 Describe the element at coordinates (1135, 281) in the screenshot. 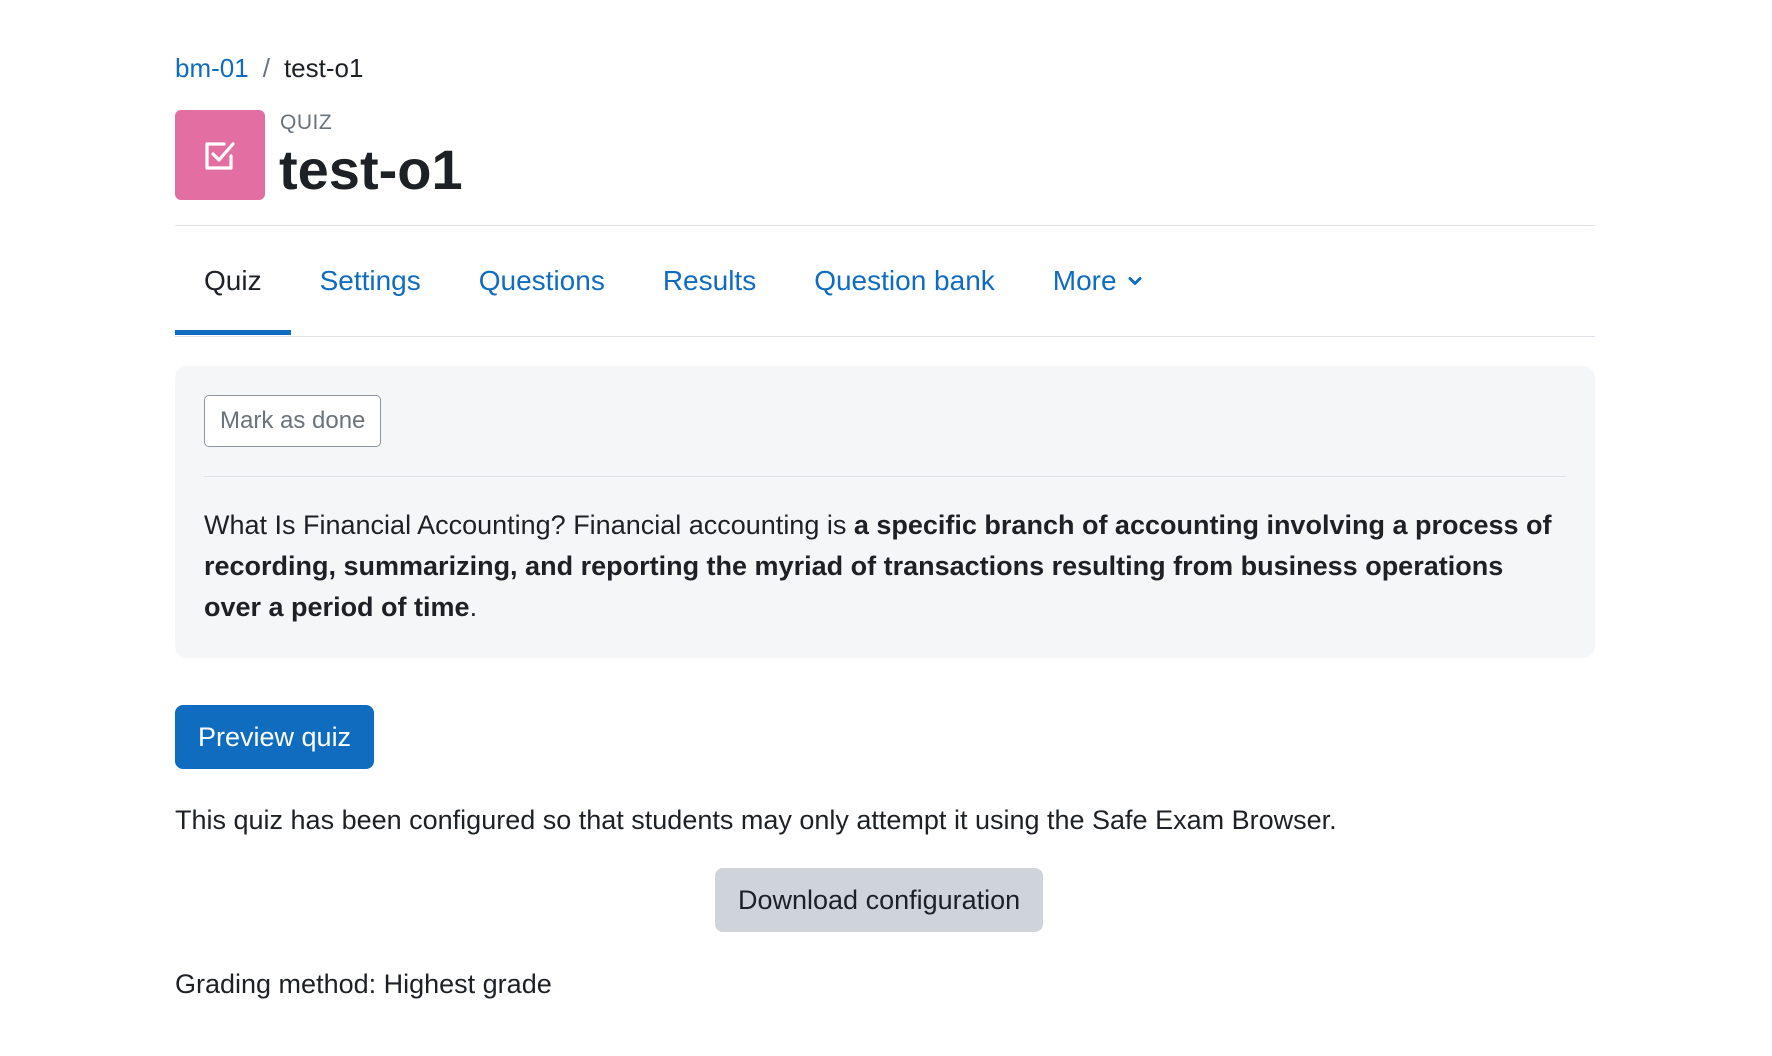

I see `chevron-down-icon` at that location.